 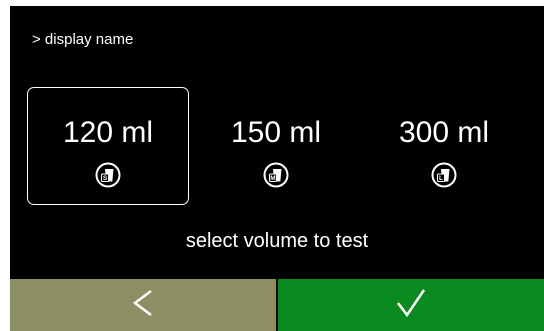 I want to click on cup-large-icon: L, so click(x=444, y=175).